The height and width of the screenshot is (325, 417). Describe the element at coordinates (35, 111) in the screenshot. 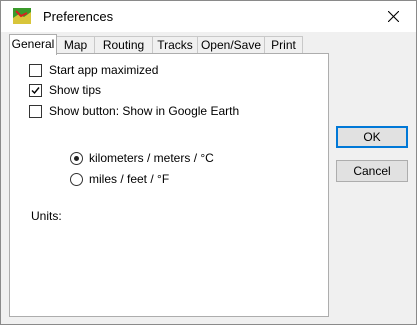

I see `google-earth-button-checkbox` at that location.